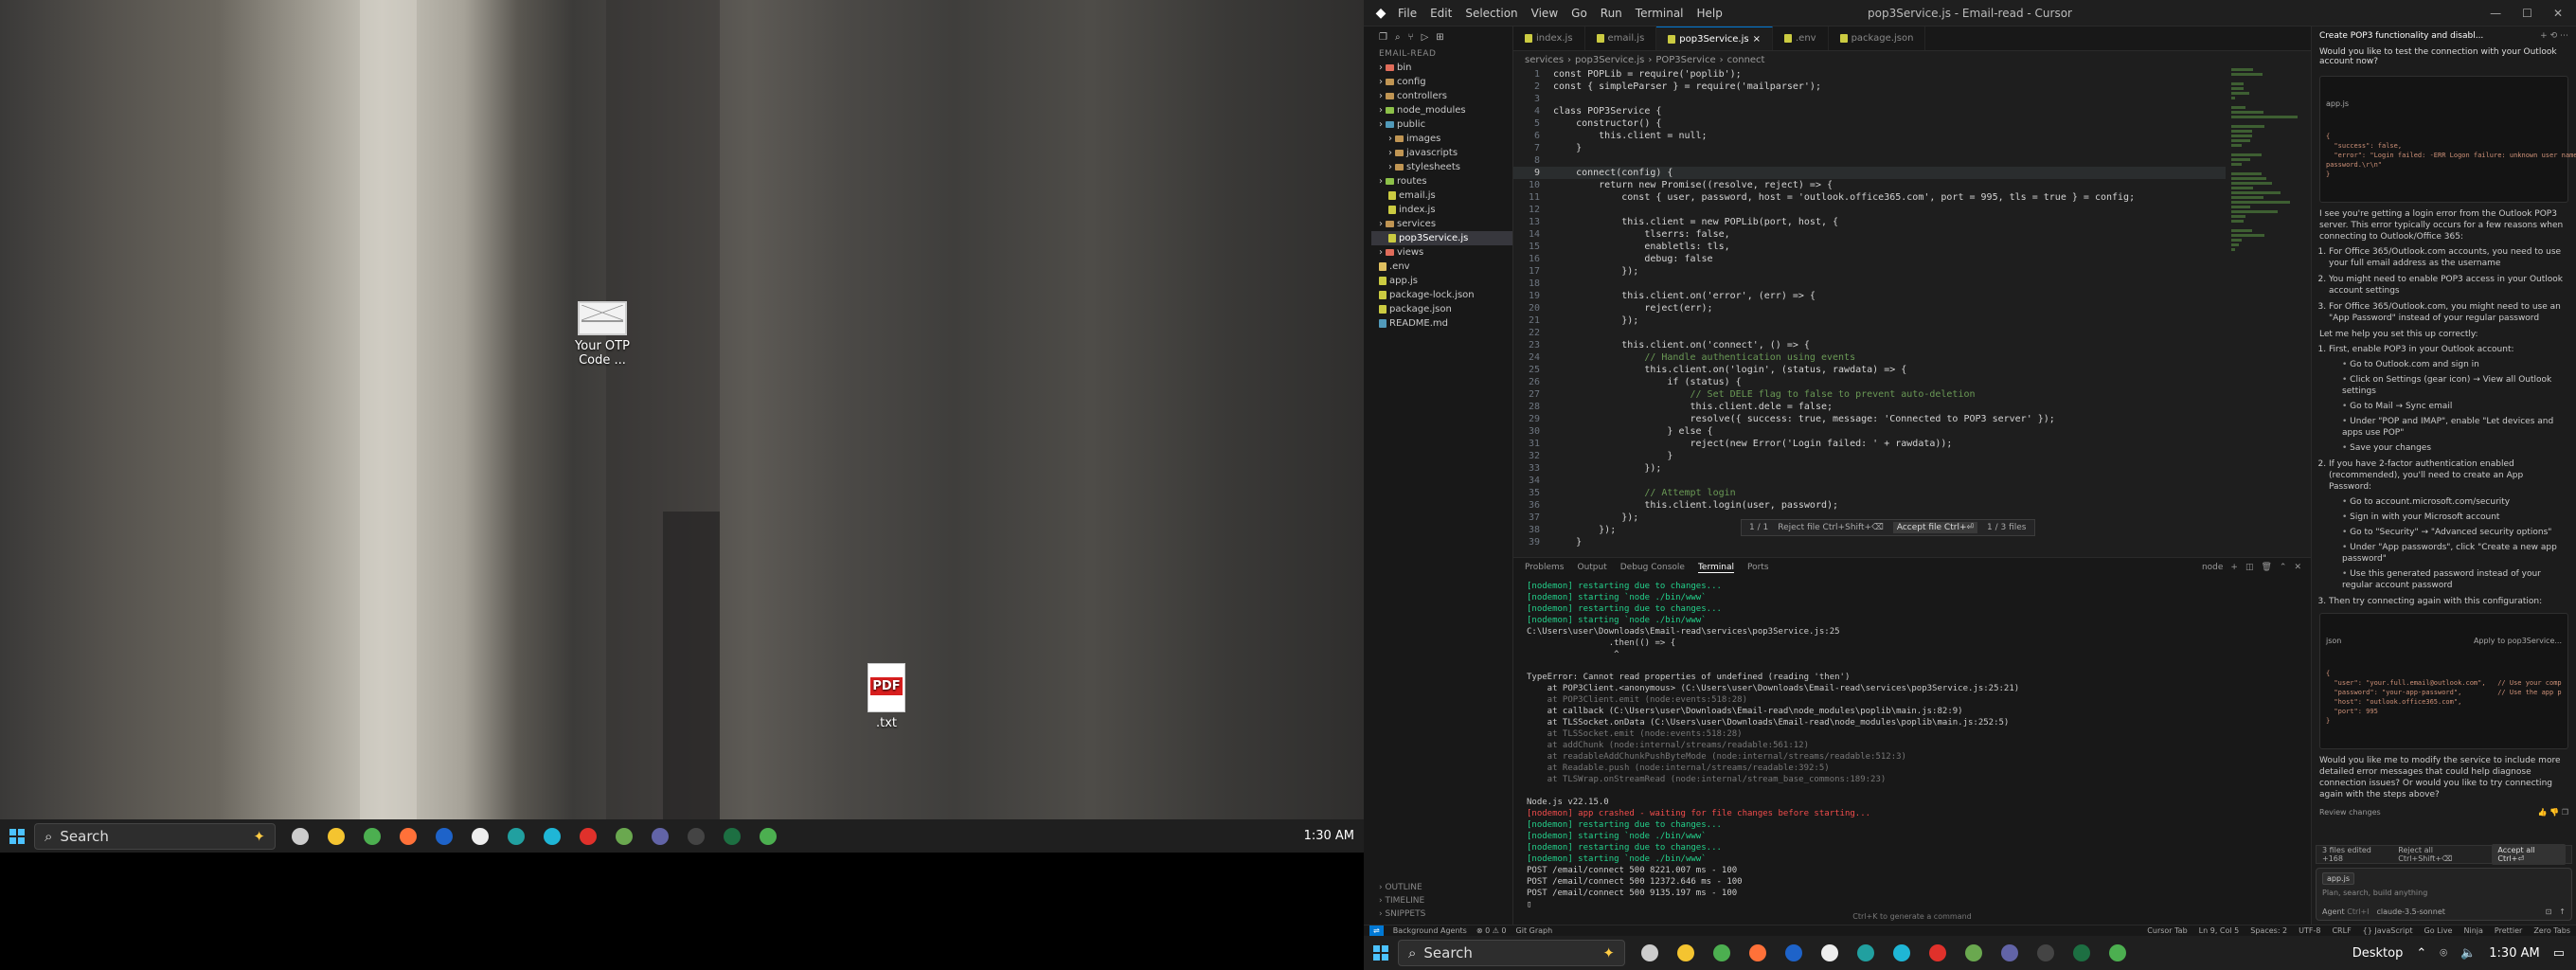 This screenshot has width=2576, height=970. What do you see at coordinates (2350, 812) in the screenshot?
I see `review-changes-button: Review changes` at bounding box center [2350, 812].